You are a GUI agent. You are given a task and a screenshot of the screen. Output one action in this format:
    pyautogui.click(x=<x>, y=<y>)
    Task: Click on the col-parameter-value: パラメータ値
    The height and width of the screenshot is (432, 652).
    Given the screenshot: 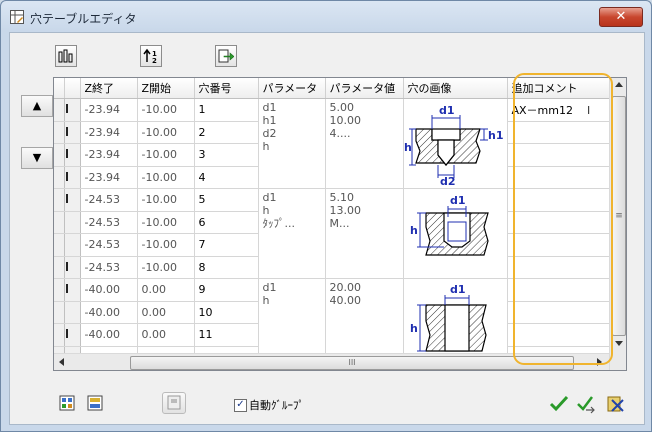 What is the action you would take?
    pyautogui.click(x=364, y=88)
    